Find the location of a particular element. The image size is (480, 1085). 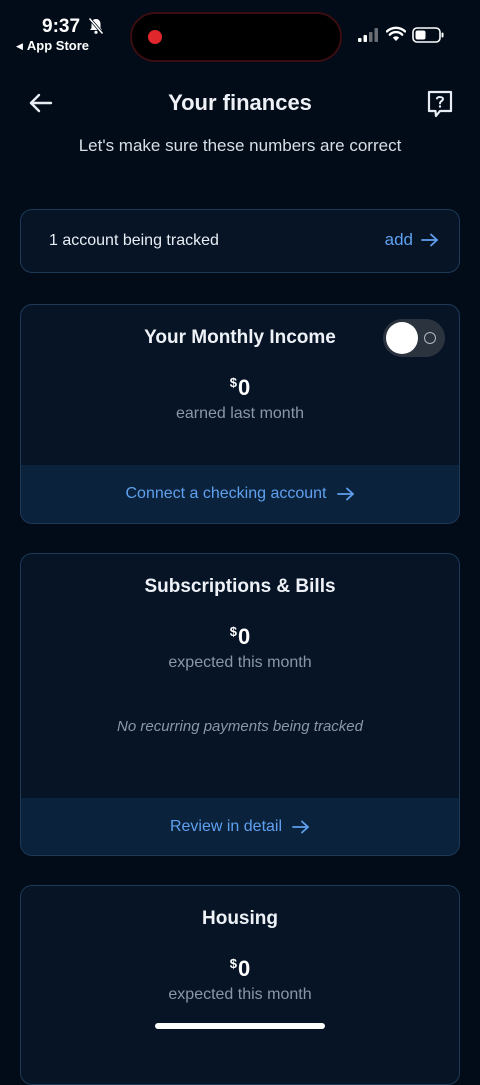

clock: 9:37 is located at coordinates (61, 26).